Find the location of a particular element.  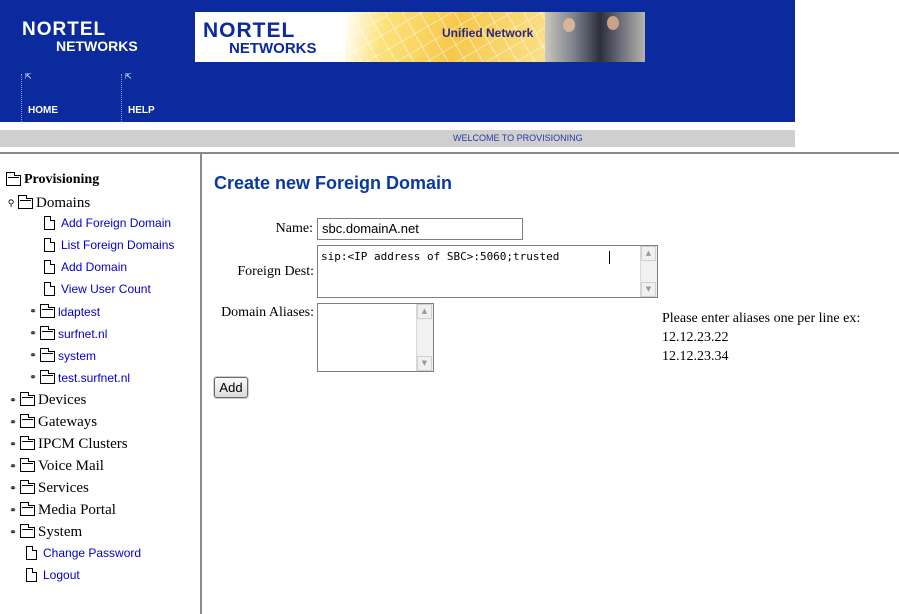

link-domain-system: system is located at coordinates (77, 356).